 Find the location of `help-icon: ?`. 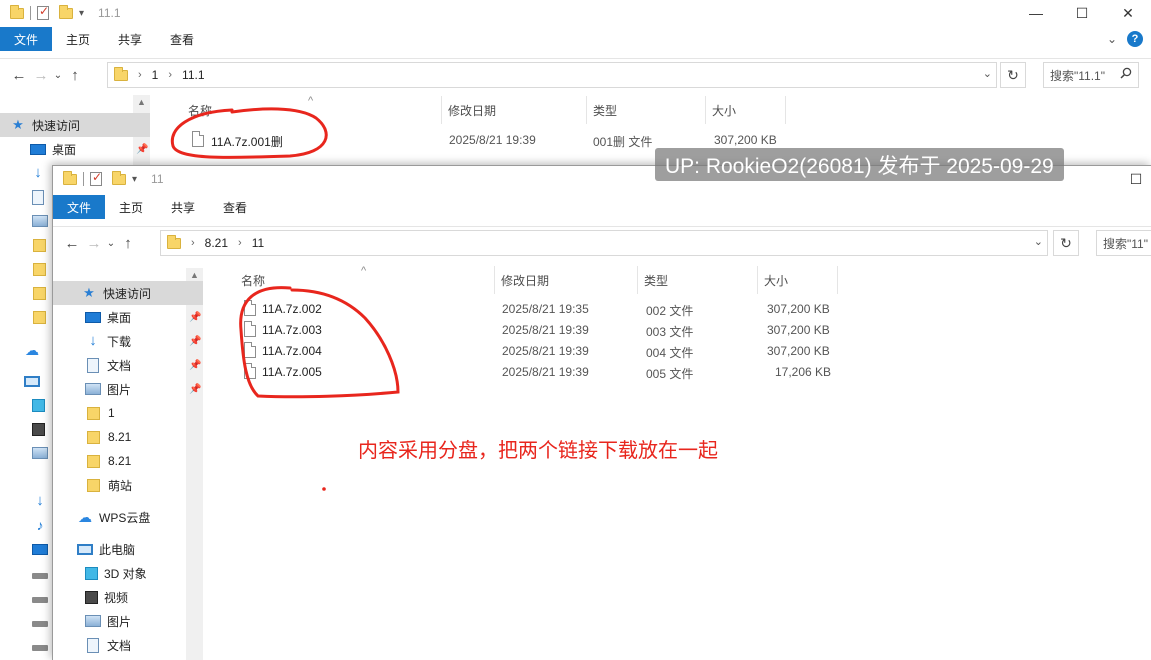

help-icon: ? is located at coordinates (1135, 39).